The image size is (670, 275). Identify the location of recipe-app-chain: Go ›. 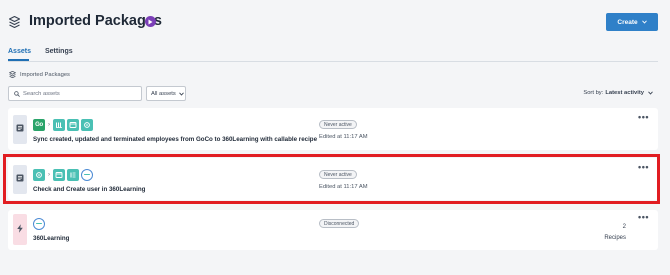
(63, 125).